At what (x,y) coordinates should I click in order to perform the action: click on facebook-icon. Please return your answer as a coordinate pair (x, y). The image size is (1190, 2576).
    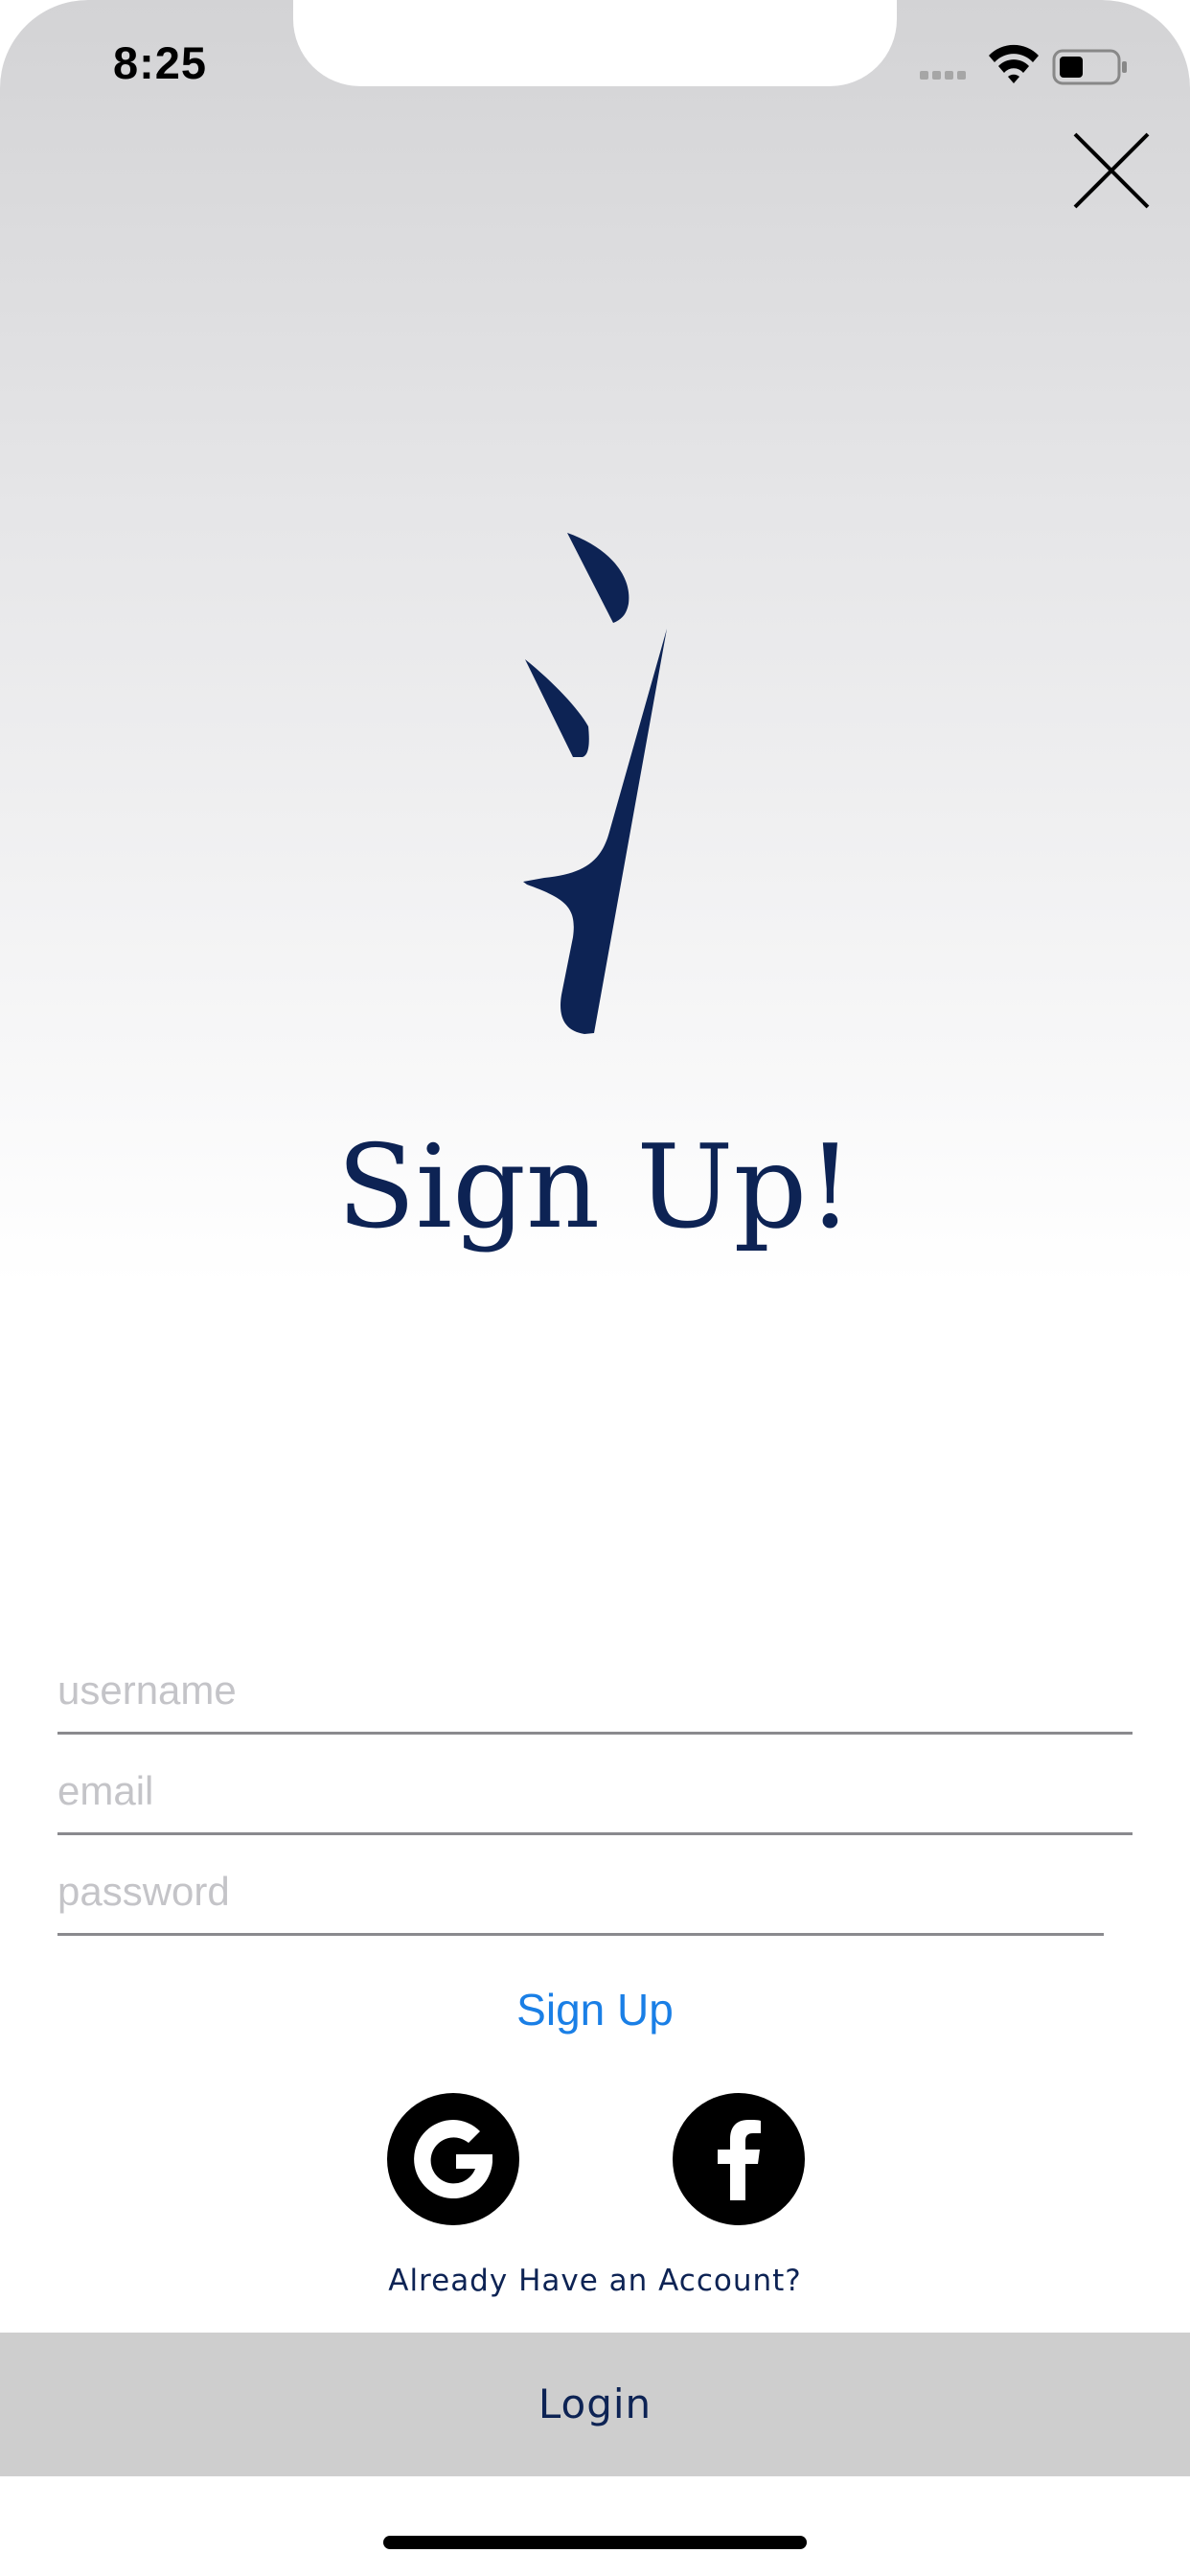
    Looking at the image, I should click on (740, 2160).